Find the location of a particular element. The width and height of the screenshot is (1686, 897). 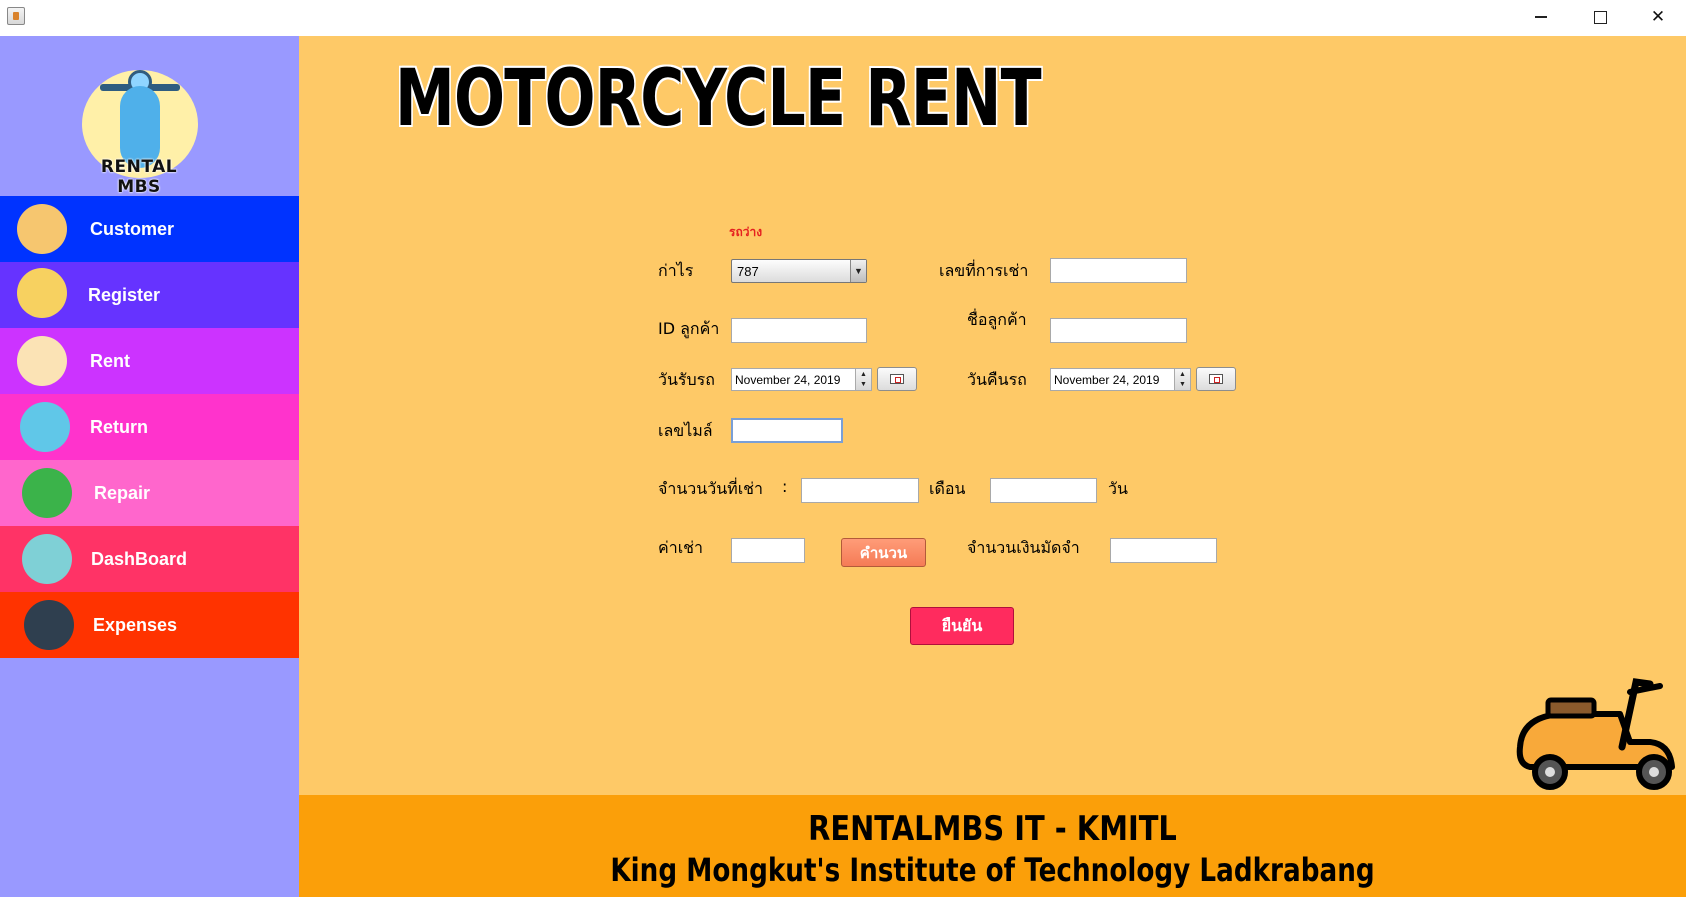

deposit-label: จำนวนเงินมัดจำ is located at coordinates (1023, 547).